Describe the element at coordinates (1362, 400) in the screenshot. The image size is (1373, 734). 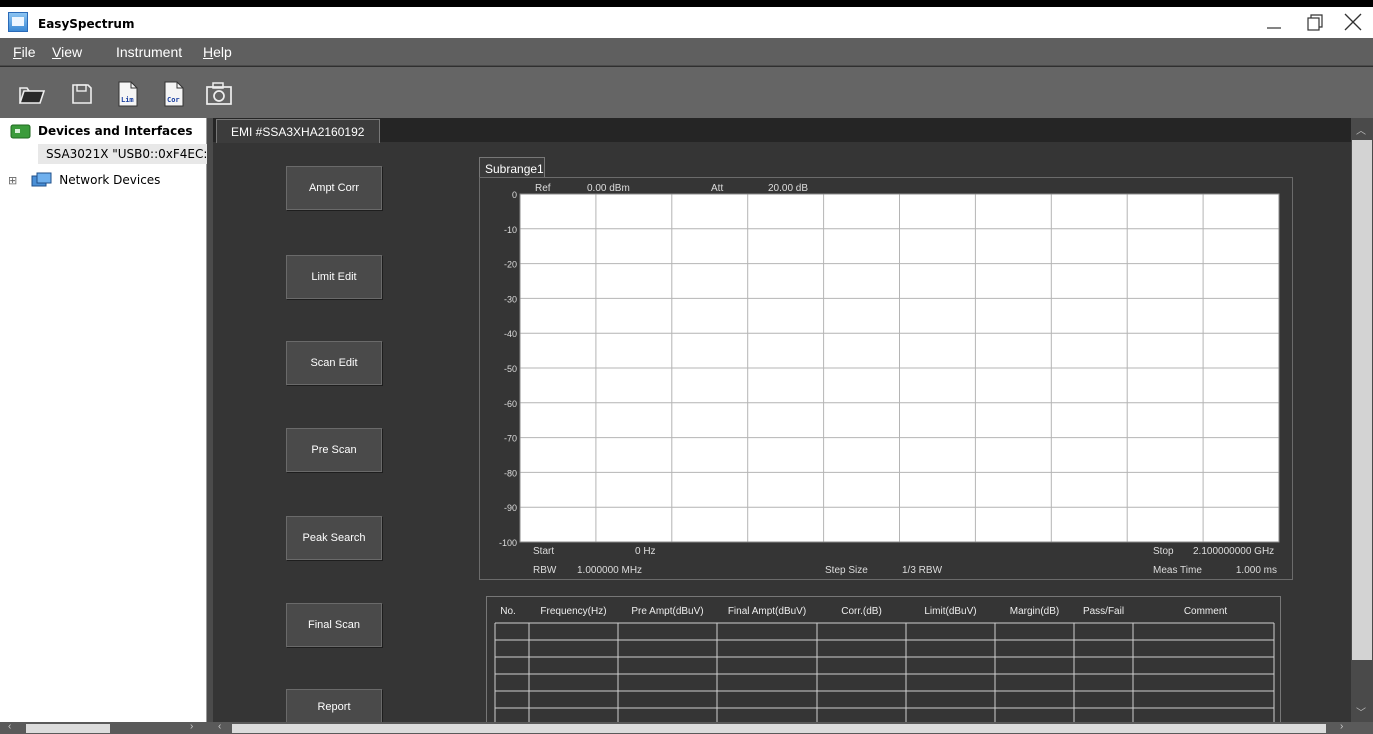
I see `vertical-scroll-thumb` at that location.